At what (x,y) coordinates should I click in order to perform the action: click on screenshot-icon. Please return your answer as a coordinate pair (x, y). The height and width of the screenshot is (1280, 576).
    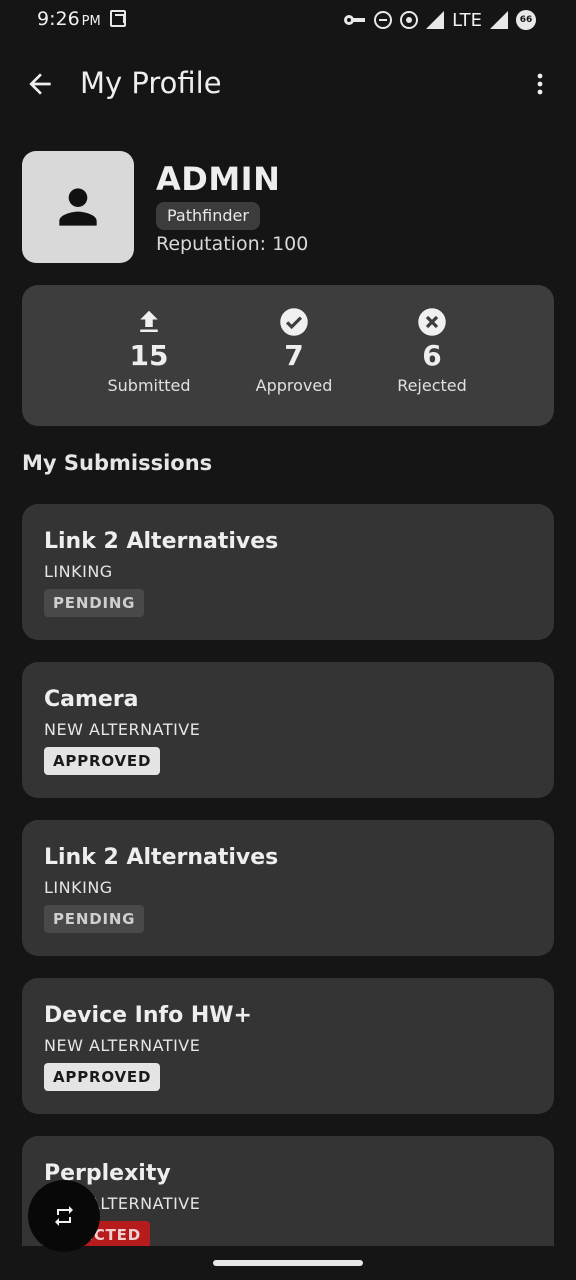
    Looking at the image, I should click on (118, 18).